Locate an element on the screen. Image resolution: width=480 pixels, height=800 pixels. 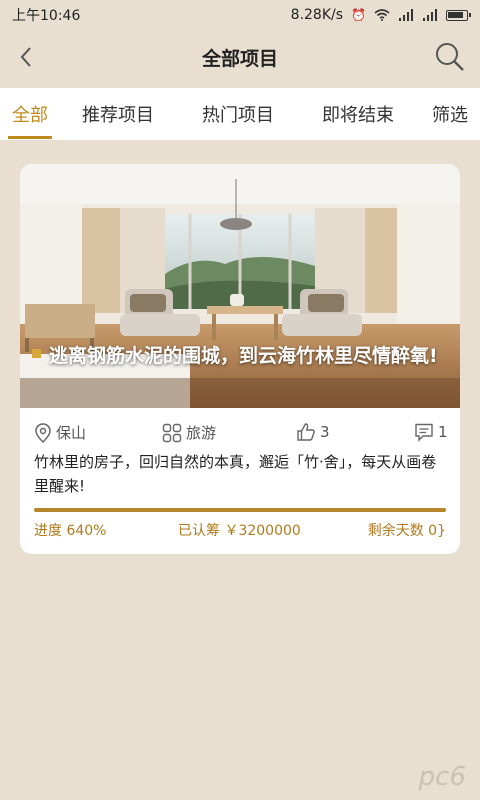
tab-popular: 热门项目 is located at coordinates (238, 114).